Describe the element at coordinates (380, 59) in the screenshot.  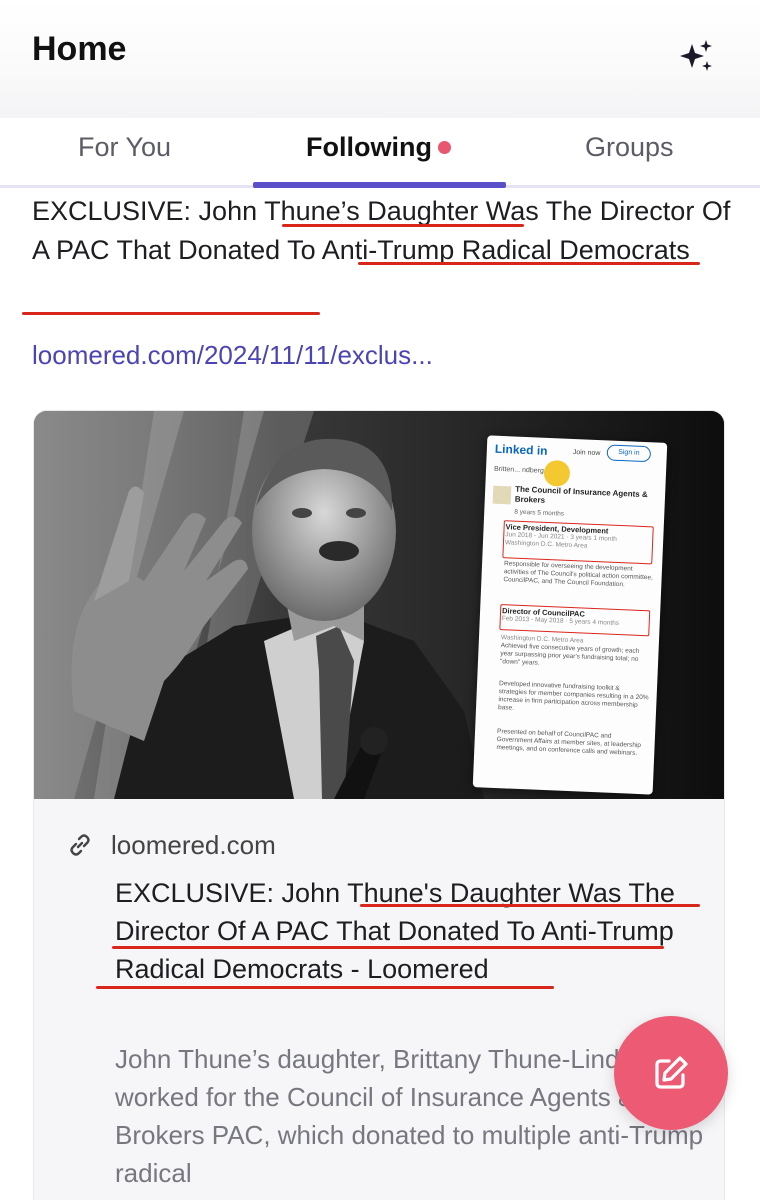
I see `header: Home` at that location.